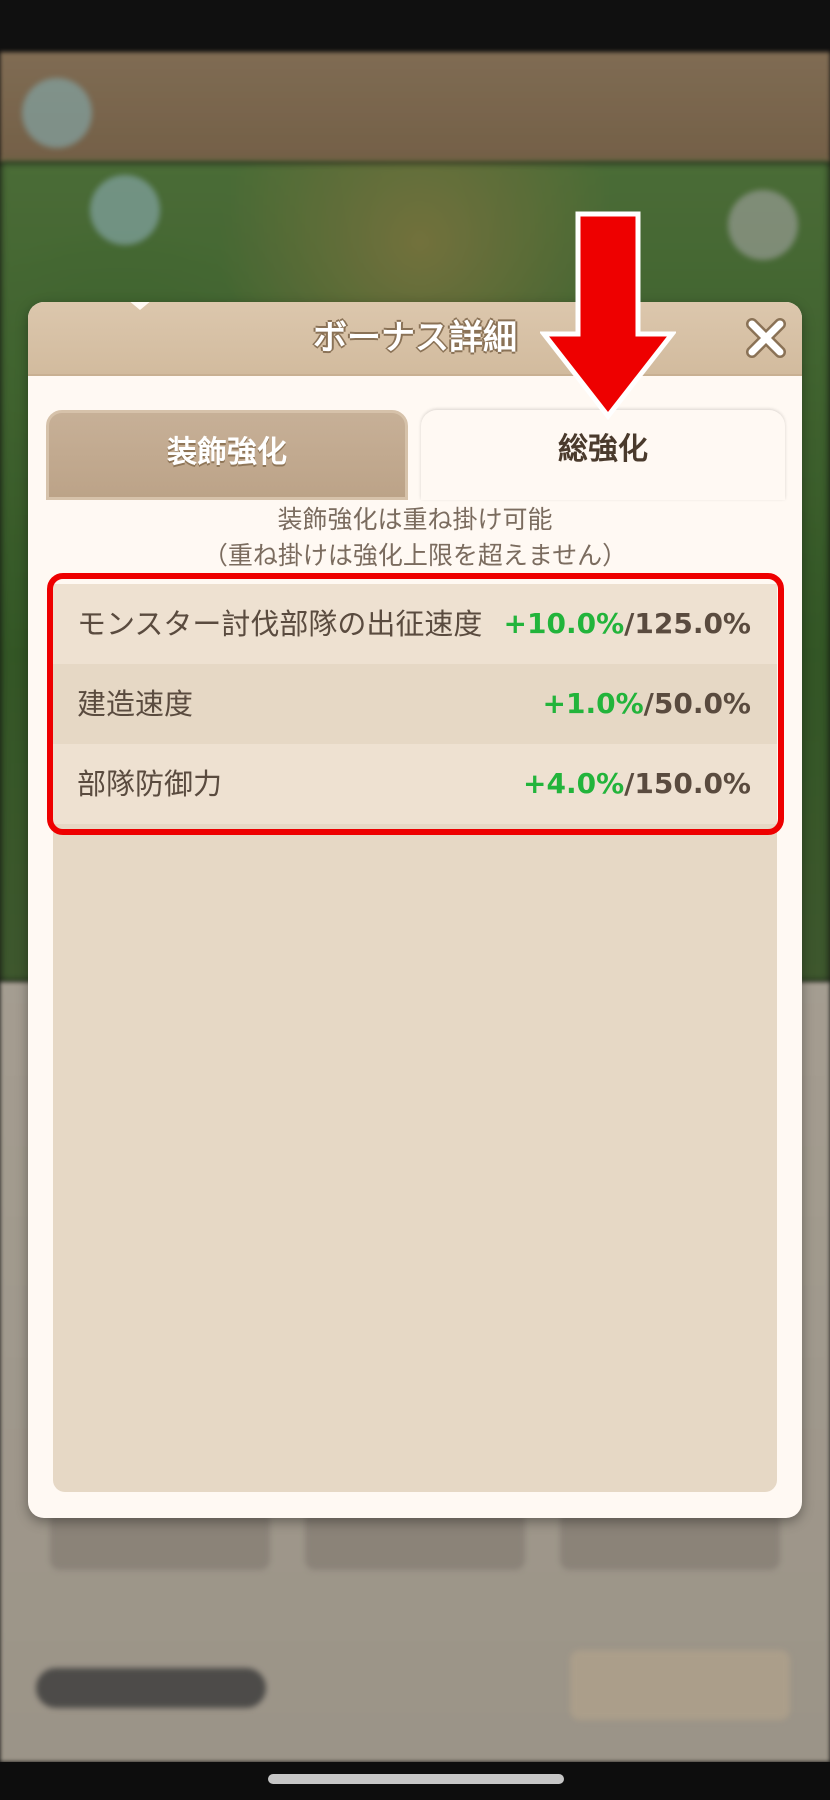 Image resolution: width=830 pixels, height=1800 pixels. What do you see at coordinates (687, 623) in the screenshot?
I see `bonus-max: /125.0%` at bounding box center [687, 623].